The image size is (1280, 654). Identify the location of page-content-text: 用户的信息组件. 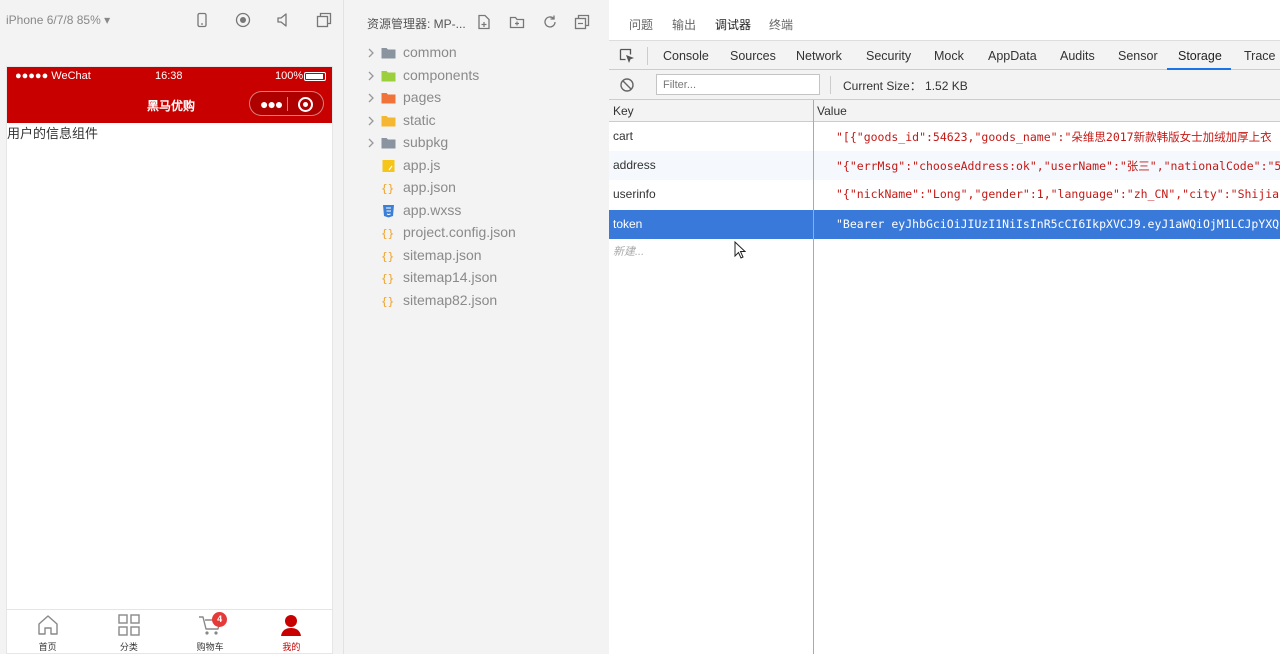
(53, 133).